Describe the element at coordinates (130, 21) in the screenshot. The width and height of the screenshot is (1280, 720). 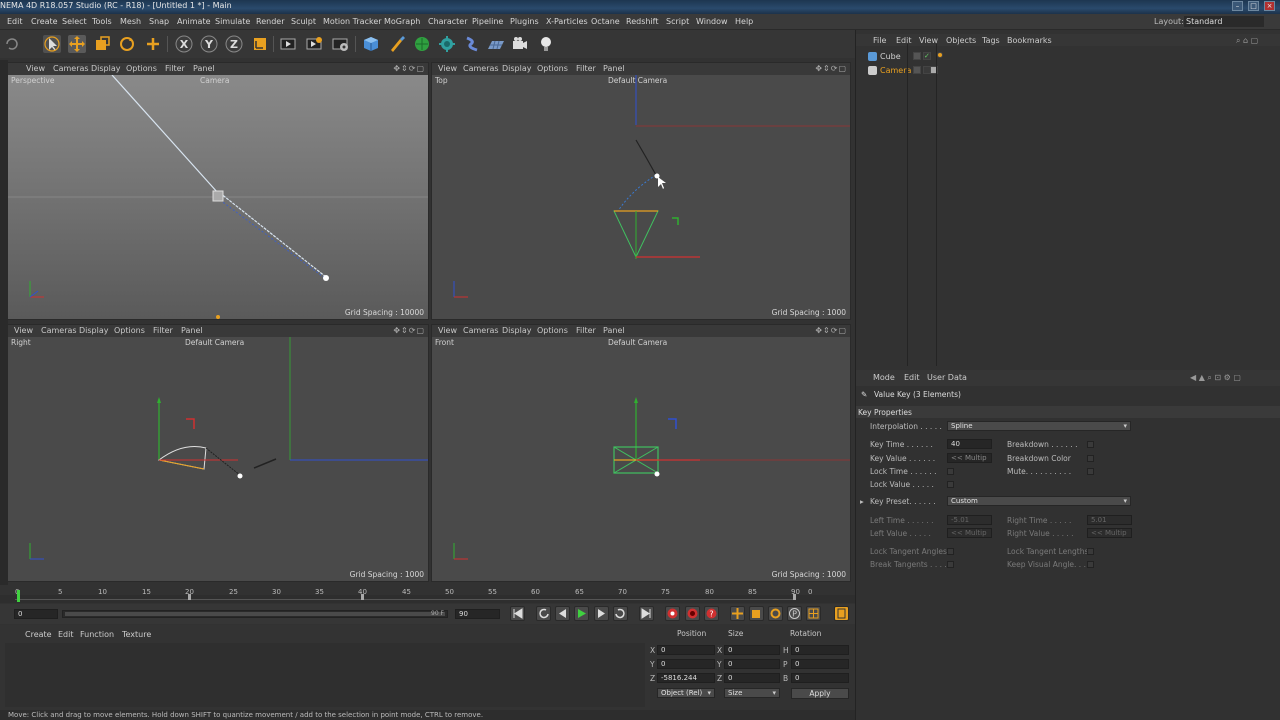
I see `menu-mesh: Mesh` at that location.